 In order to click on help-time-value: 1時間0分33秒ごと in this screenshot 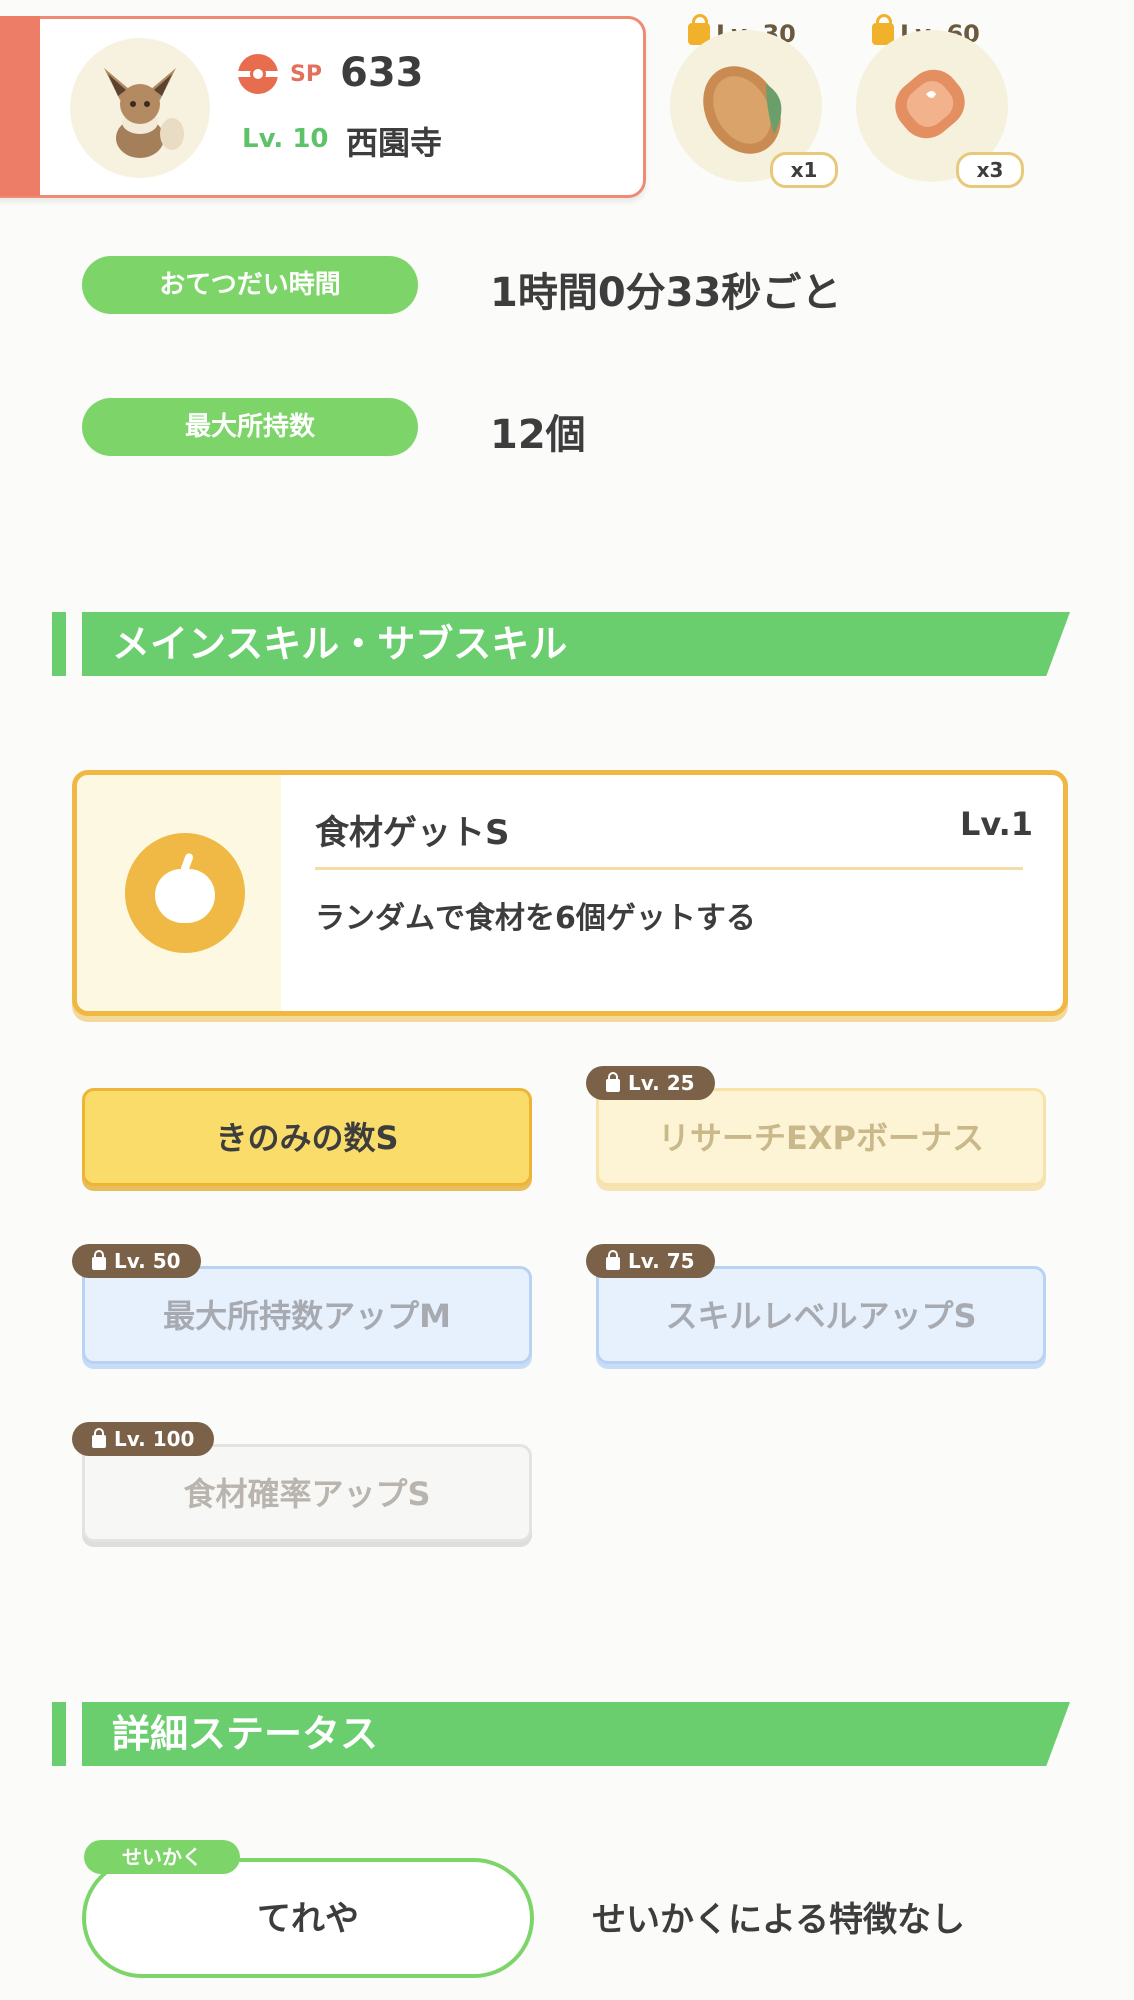, I will do `click(666, 293)`.